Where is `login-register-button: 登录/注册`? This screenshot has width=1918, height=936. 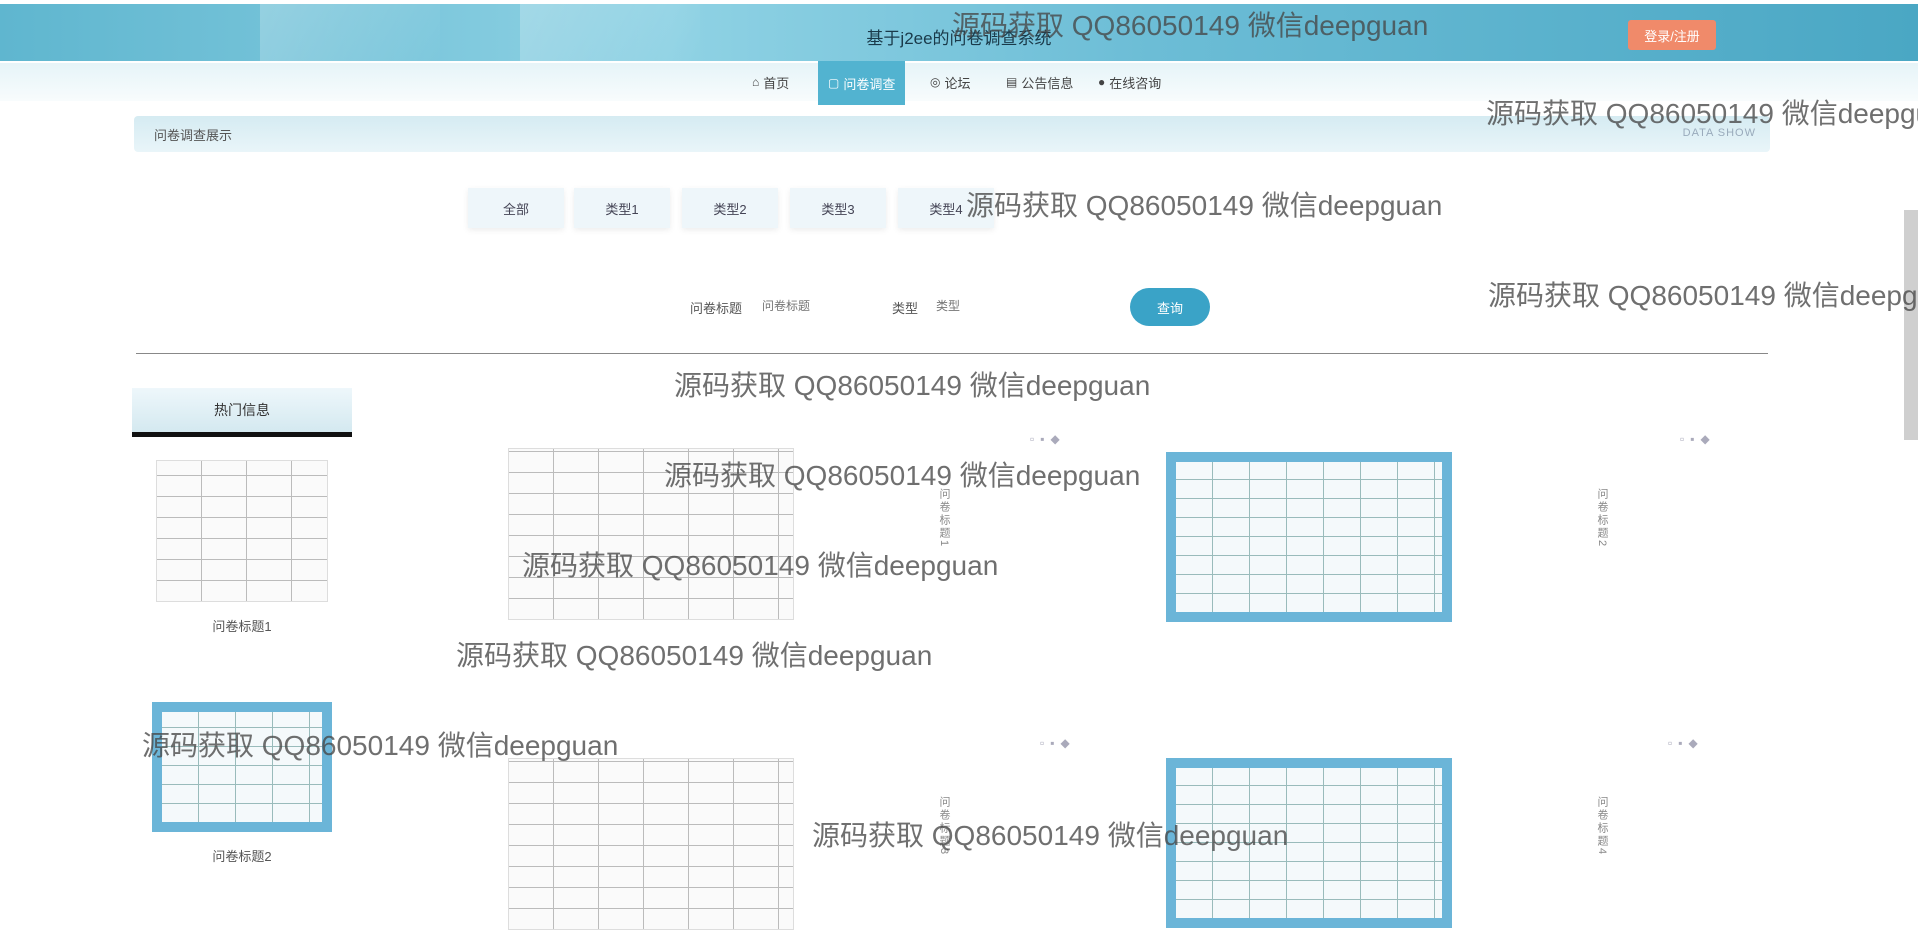 login-register-button: 登录/注册 is located at coordinates (1672, 35).